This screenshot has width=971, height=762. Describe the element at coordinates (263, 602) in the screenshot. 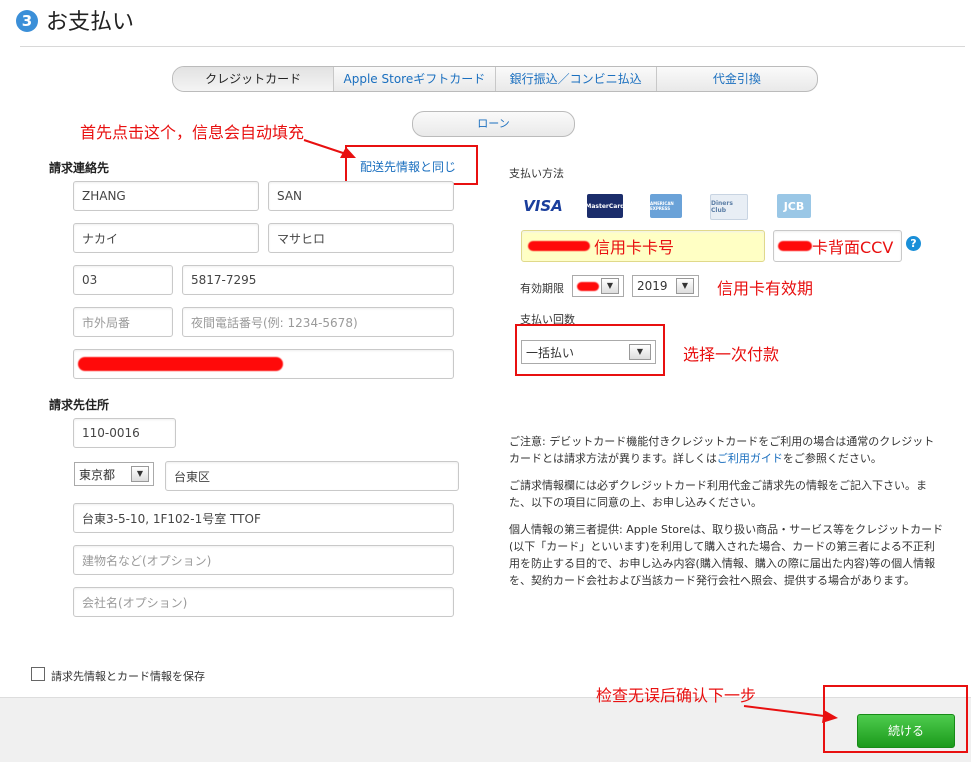

I see `company-field: 会社名(オプション)` at that location.